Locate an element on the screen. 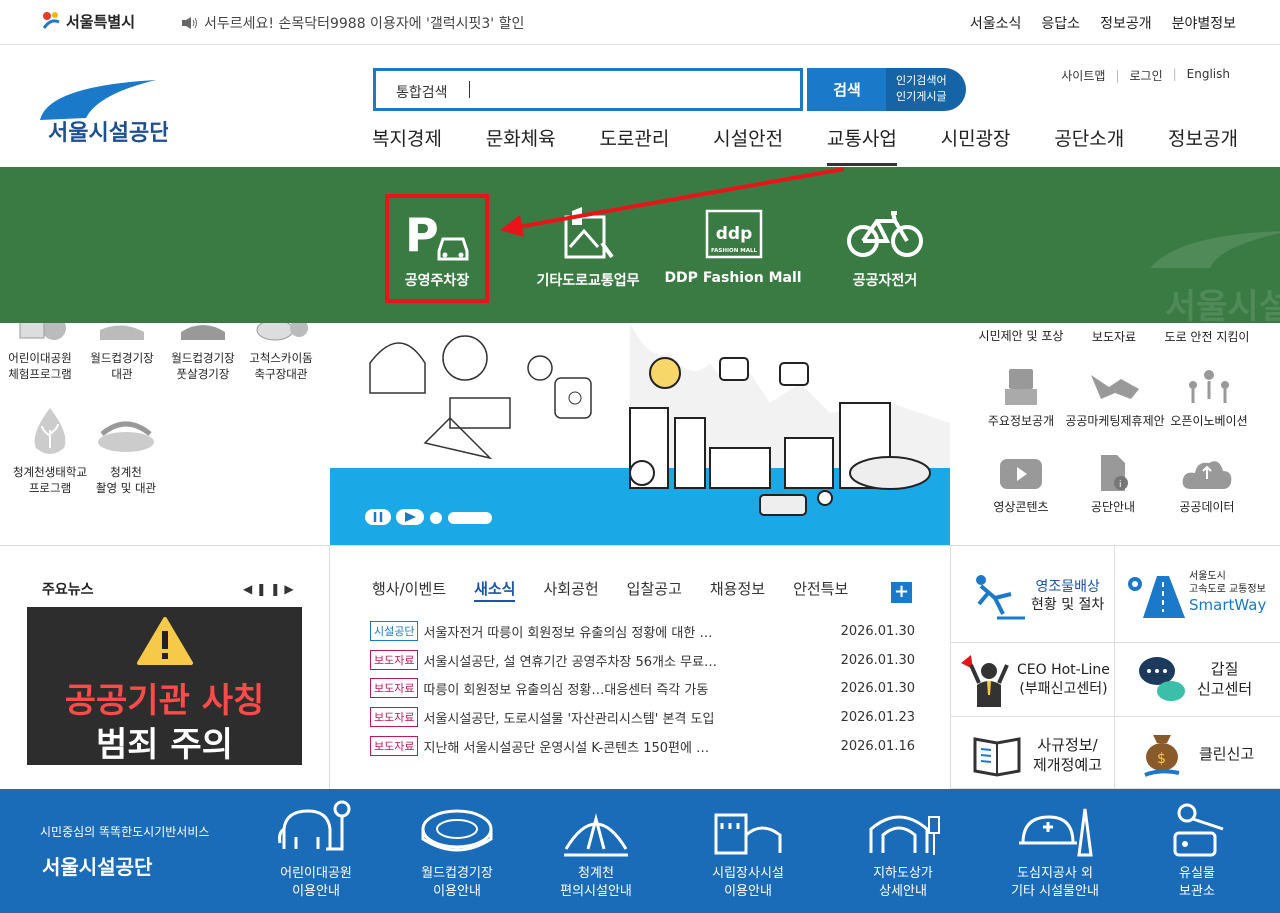  english-link: English is located at coordinates (1201, 75).